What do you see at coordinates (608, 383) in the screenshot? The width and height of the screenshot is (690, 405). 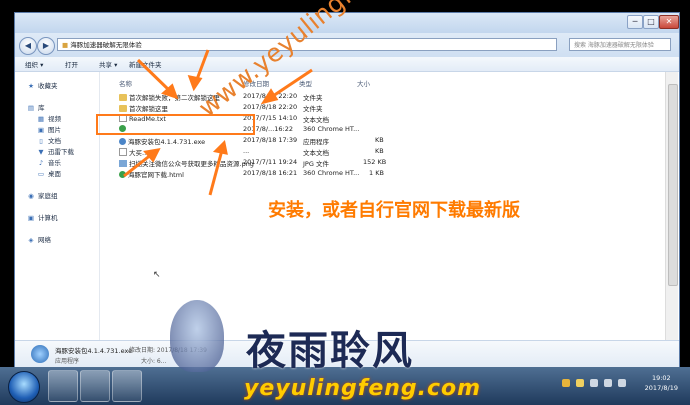 I see `network-tray-icon` at bounding box center [608, 383].